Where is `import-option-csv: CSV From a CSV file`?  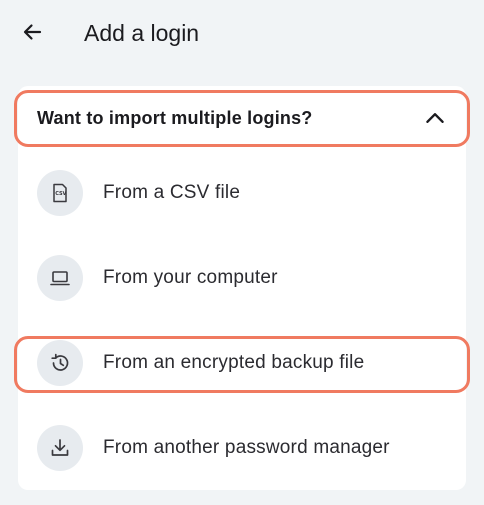
import-option-csv: CSV From a CSV file is located at coordinates (242, 193).